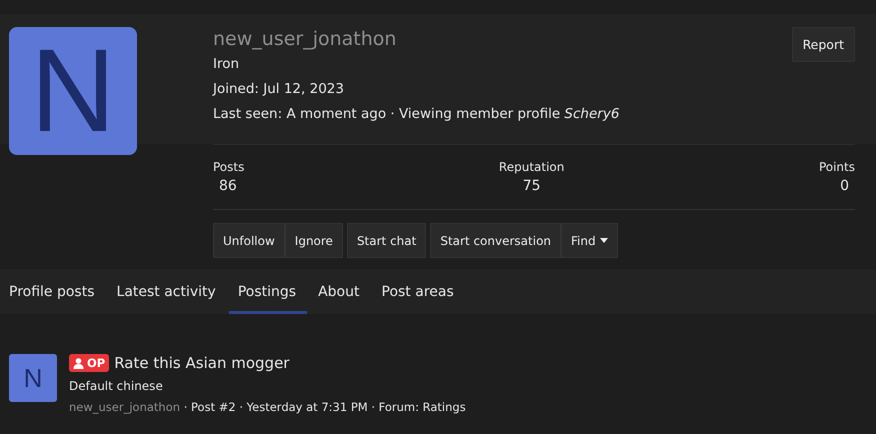  What do you see at coordinates (124, 407) in the screenshot?
I see `author-link: new_user_jonathon` at bounding box center [124, 407].